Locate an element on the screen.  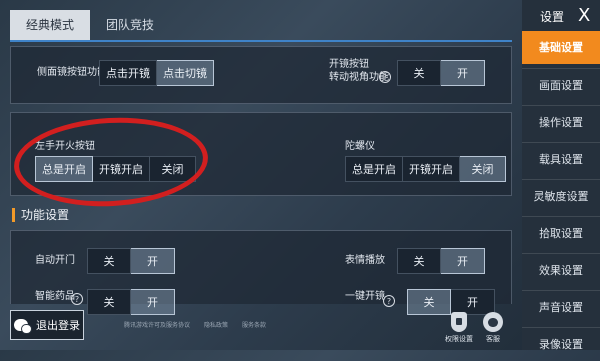
auto-door-toggle: 关 开 is located at coordinates (131, 261).